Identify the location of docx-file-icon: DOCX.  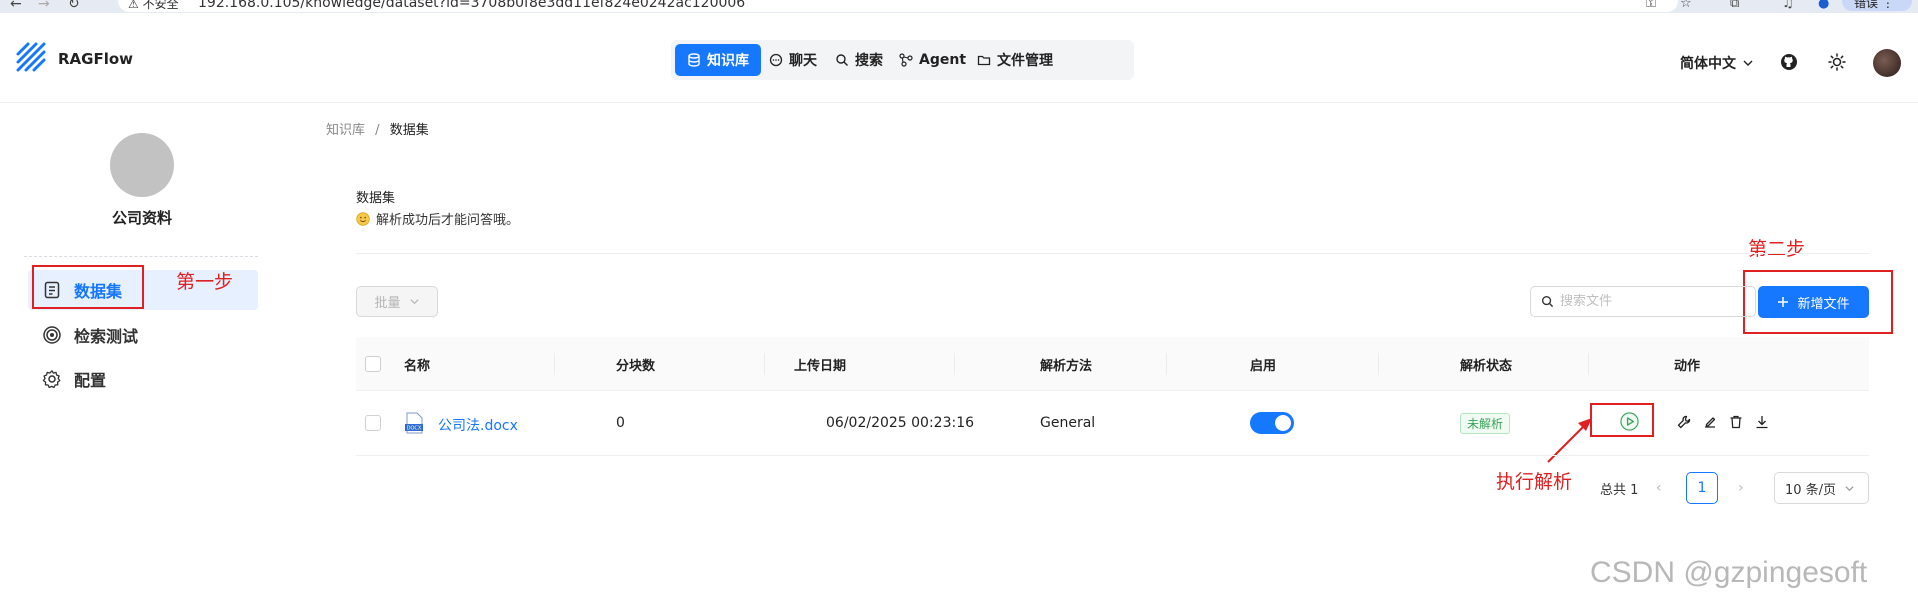
(414, 423).